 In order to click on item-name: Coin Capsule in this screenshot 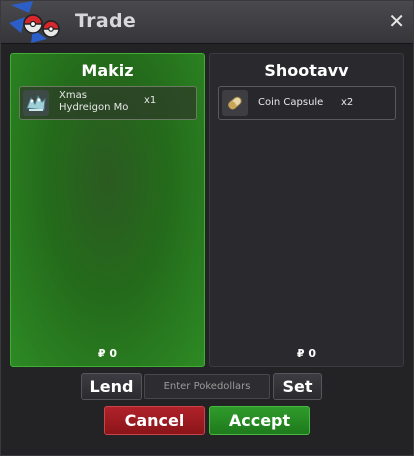, I will do `click(291, 102)`.